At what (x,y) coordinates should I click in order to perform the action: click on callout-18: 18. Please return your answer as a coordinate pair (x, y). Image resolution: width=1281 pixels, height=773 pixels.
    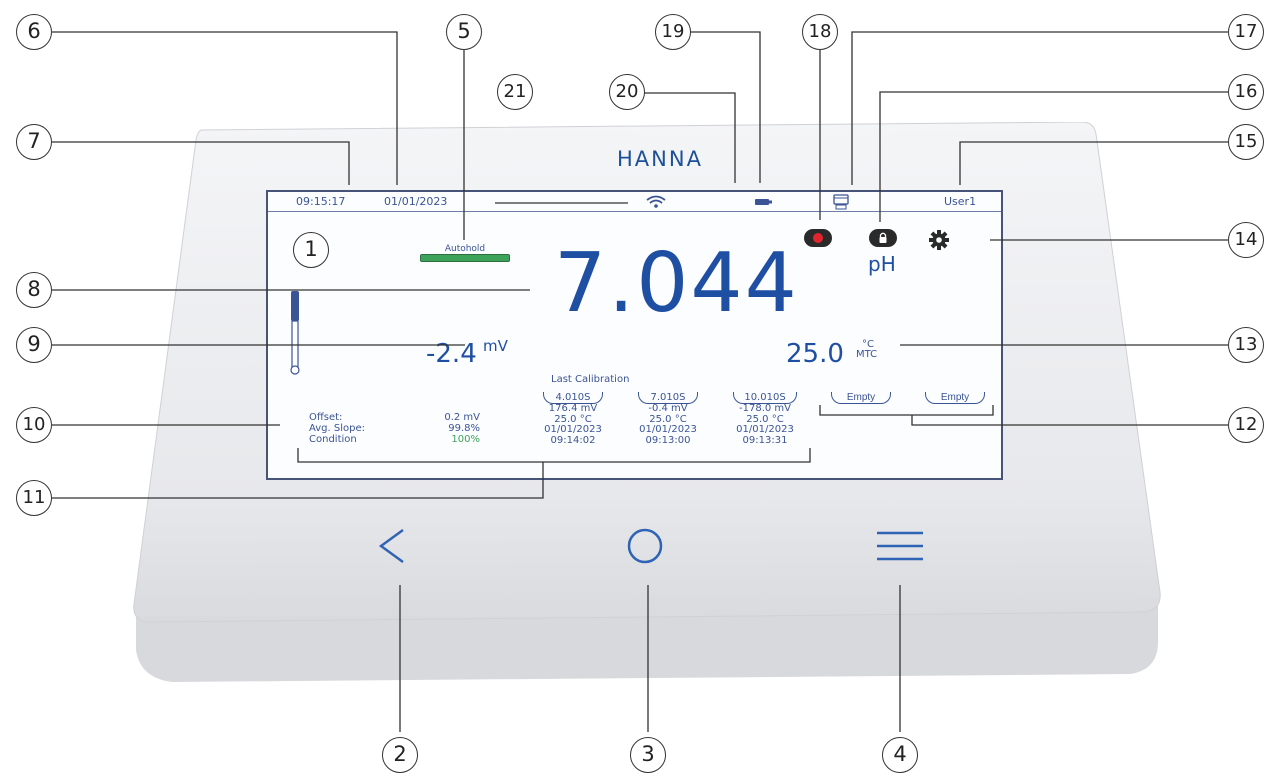
    Looking at the image, I should click on (820, 32).